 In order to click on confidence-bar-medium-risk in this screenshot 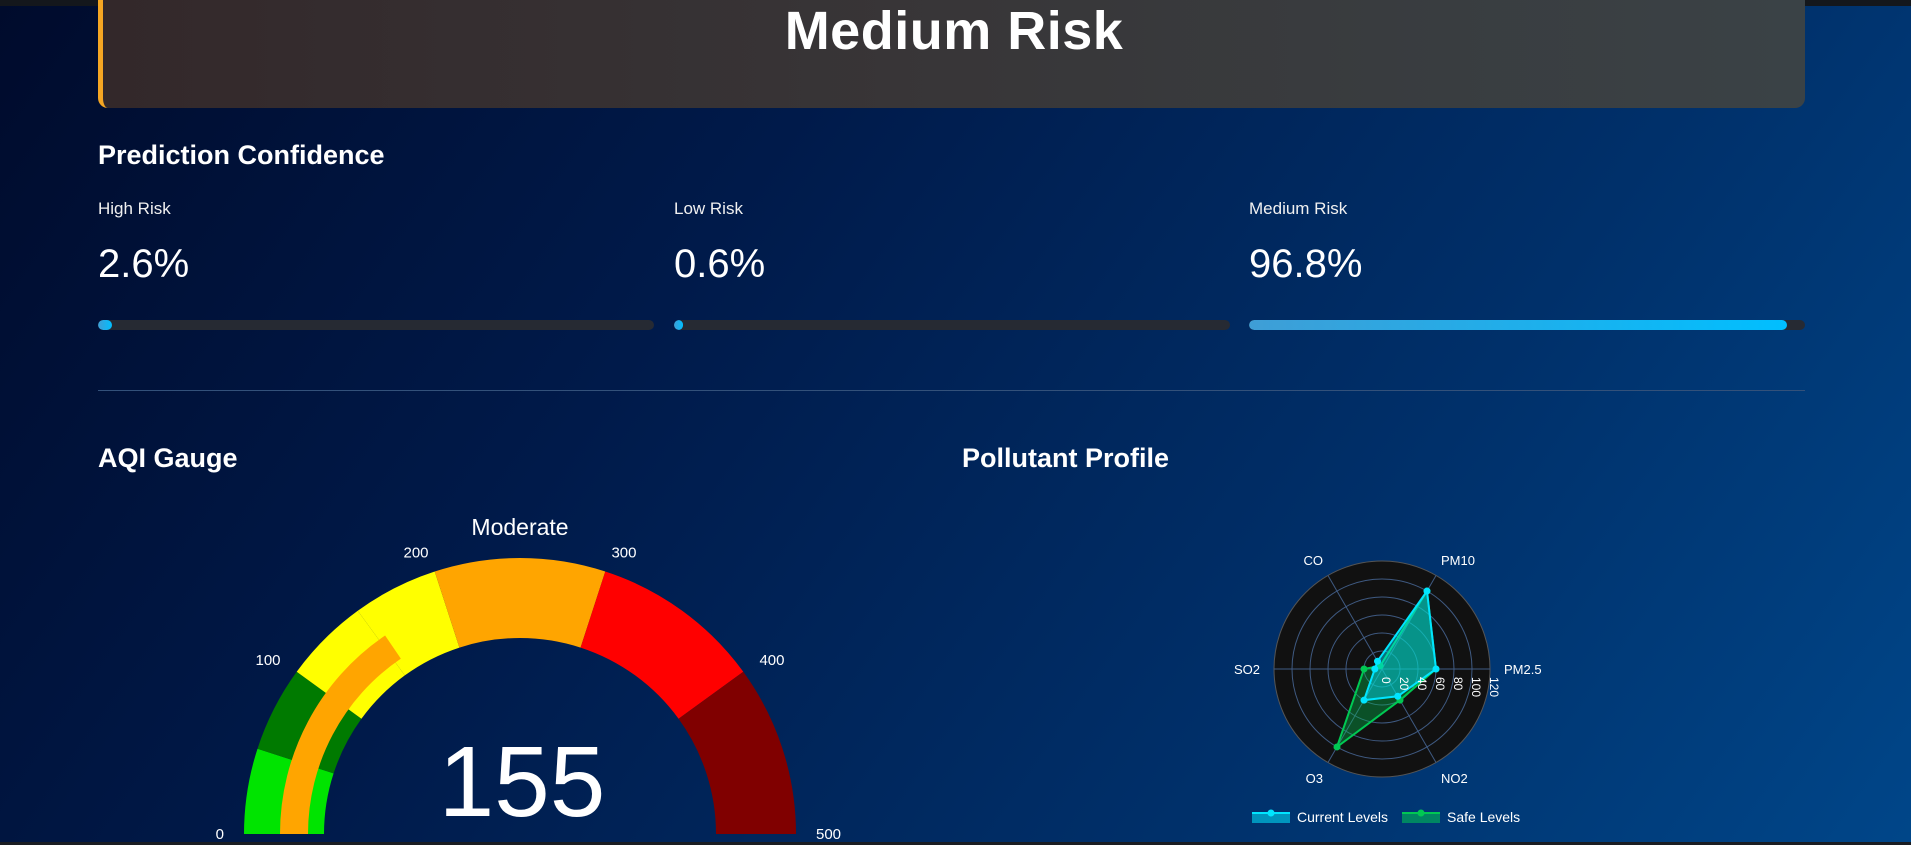, I will do `click(1527, 325)`.